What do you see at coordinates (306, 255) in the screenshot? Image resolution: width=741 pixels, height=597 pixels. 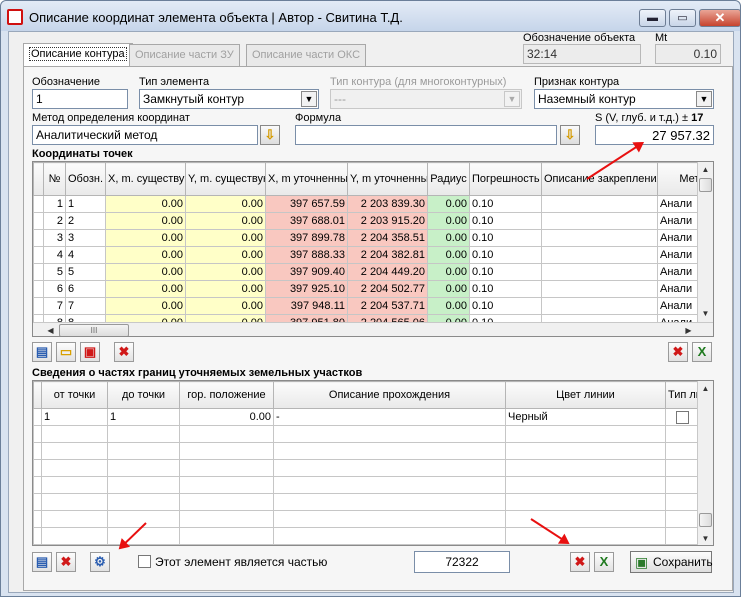 I see `cell: 397 888.33` at bounding box center [306, 255].